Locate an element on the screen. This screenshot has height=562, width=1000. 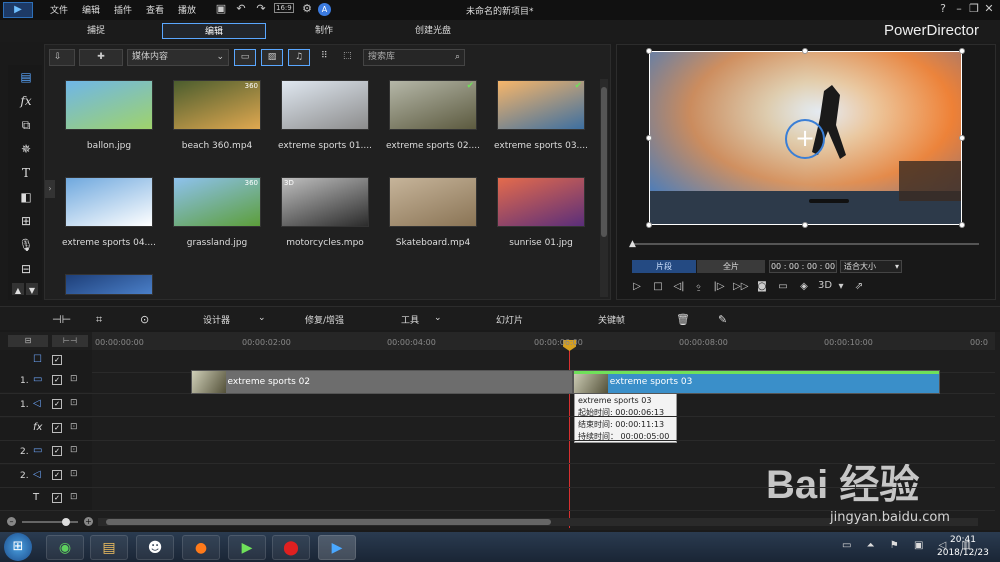
menu-play: 播放 is located at coordinates (187, 9).